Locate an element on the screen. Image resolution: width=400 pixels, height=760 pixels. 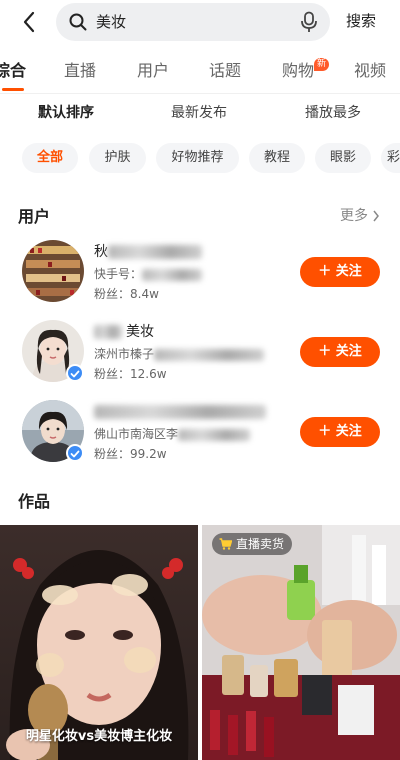
chip-skincare: 护肤 is located at coordinates (117, 158).